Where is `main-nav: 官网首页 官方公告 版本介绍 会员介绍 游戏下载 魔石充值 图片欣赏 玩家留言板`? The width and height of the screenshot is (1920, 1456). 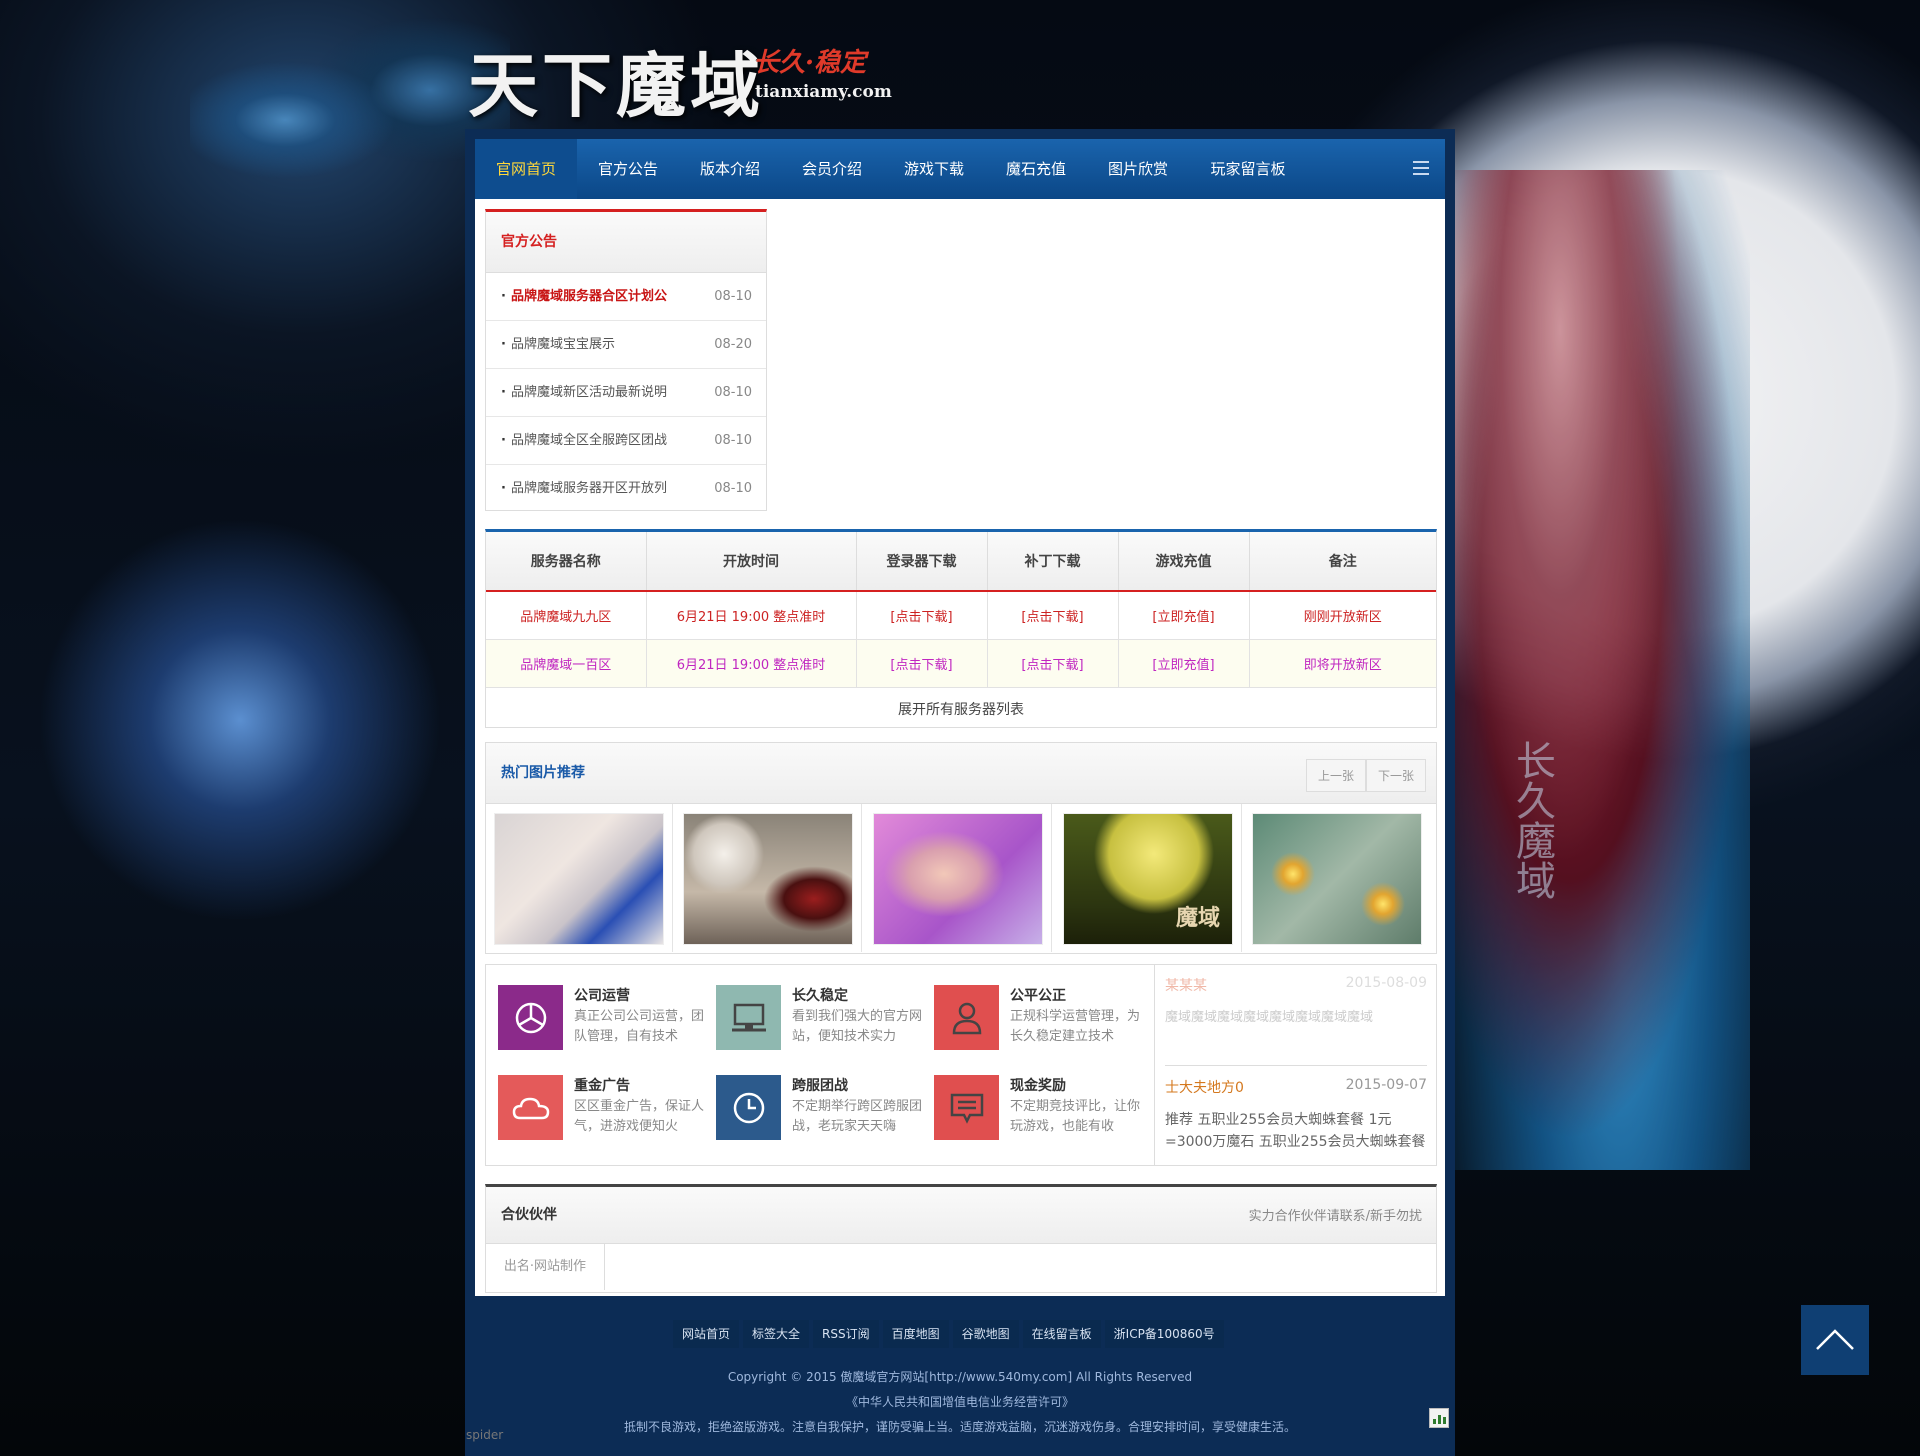
main-nav: 官网首页 官方公告 版本介绍 会员介绍 游戏下载 魔石充值 图片欣赏 玩家留言板 is located at coordinates (960, 169).